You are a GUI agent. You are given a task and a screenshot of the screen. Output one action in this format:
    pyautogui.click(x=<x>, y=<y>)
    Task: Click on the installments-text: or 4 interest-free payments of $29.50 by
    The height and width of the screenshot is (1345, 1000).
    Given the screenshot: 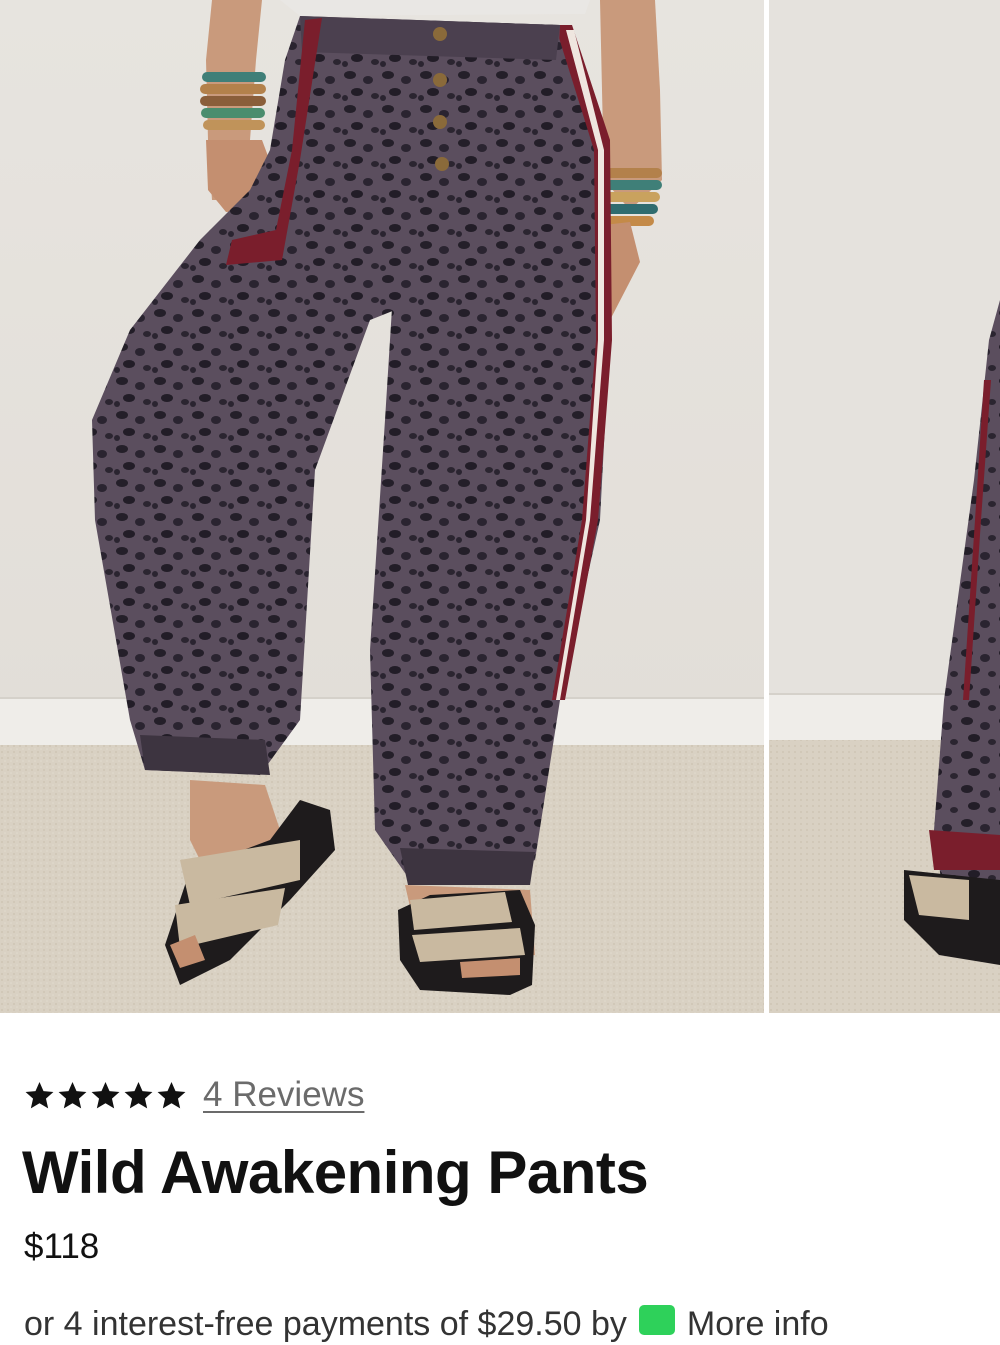 What is the action you would take?
    pyautogui.click(x=325, y=1324)
    